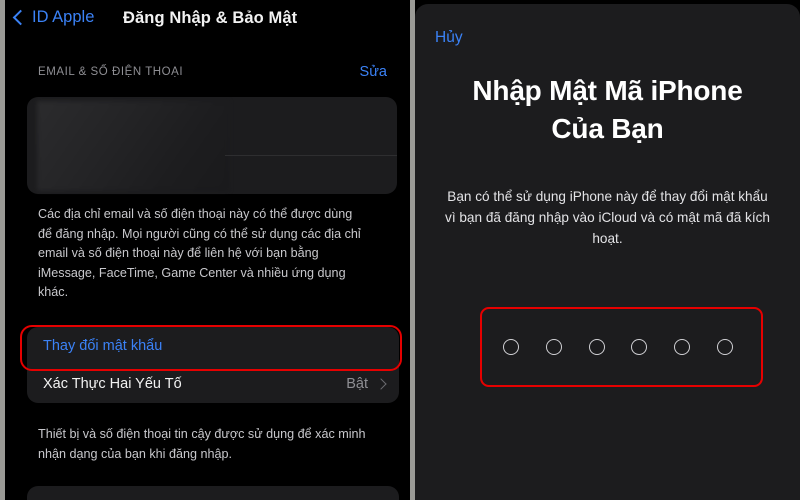 This screenshot has width=800, height=500. Describe the element at coordinates (607, 90) in the screenshot. I see `passcode-title-line-1: Nhập Mật Mã iPhone` at that location.